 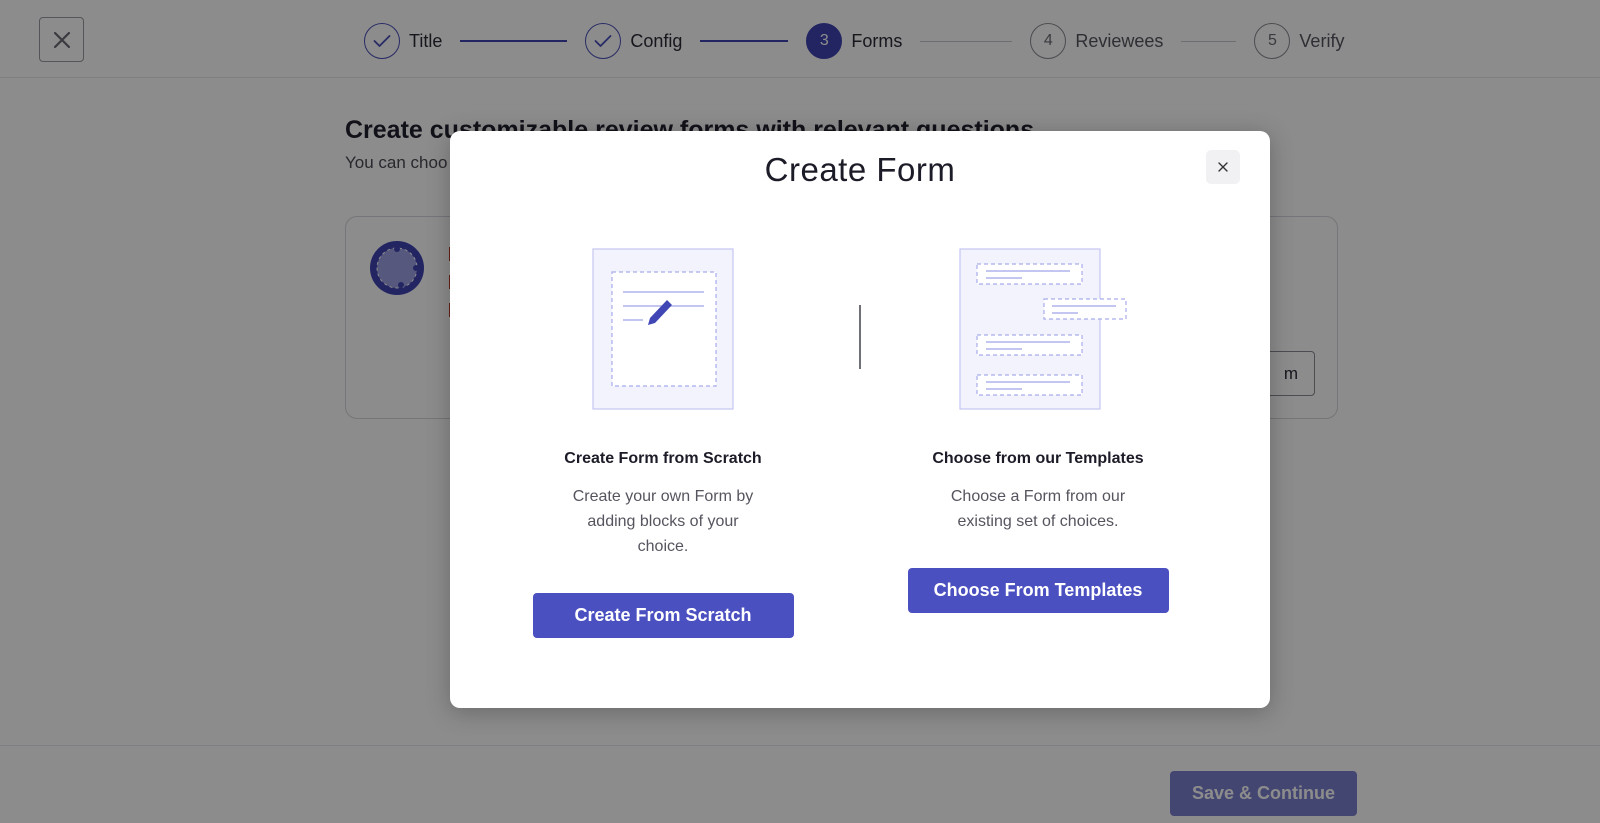 I want to click on choose-from-templates-button: Choose From Templates, so click(x=1038, y=590).